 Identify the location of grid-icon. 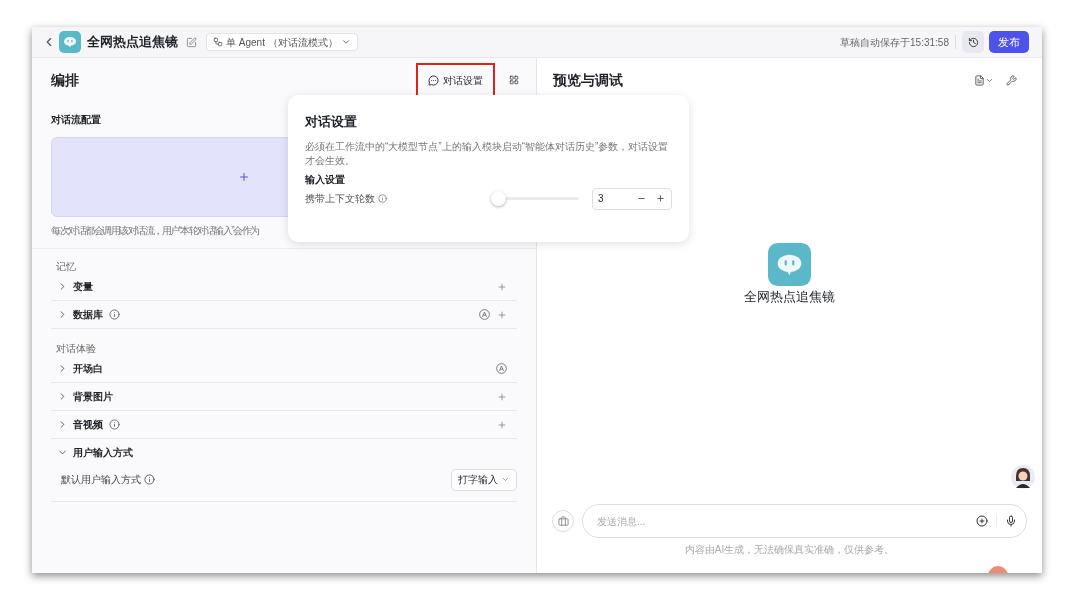
(514, 80).